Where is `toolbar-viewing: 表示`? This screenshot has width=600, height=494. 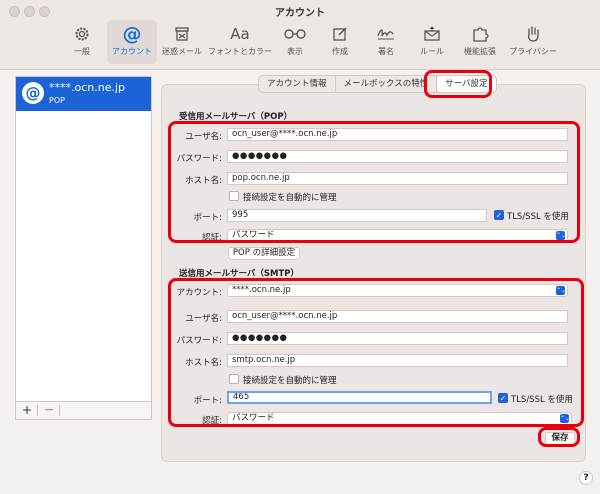 toolbar-viewing: 表示 is located at coordinates (295, 42).